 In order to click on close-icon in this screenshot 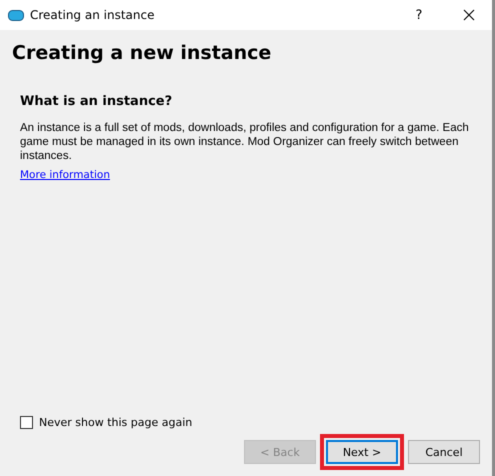, I will do `click(469, 15)`.